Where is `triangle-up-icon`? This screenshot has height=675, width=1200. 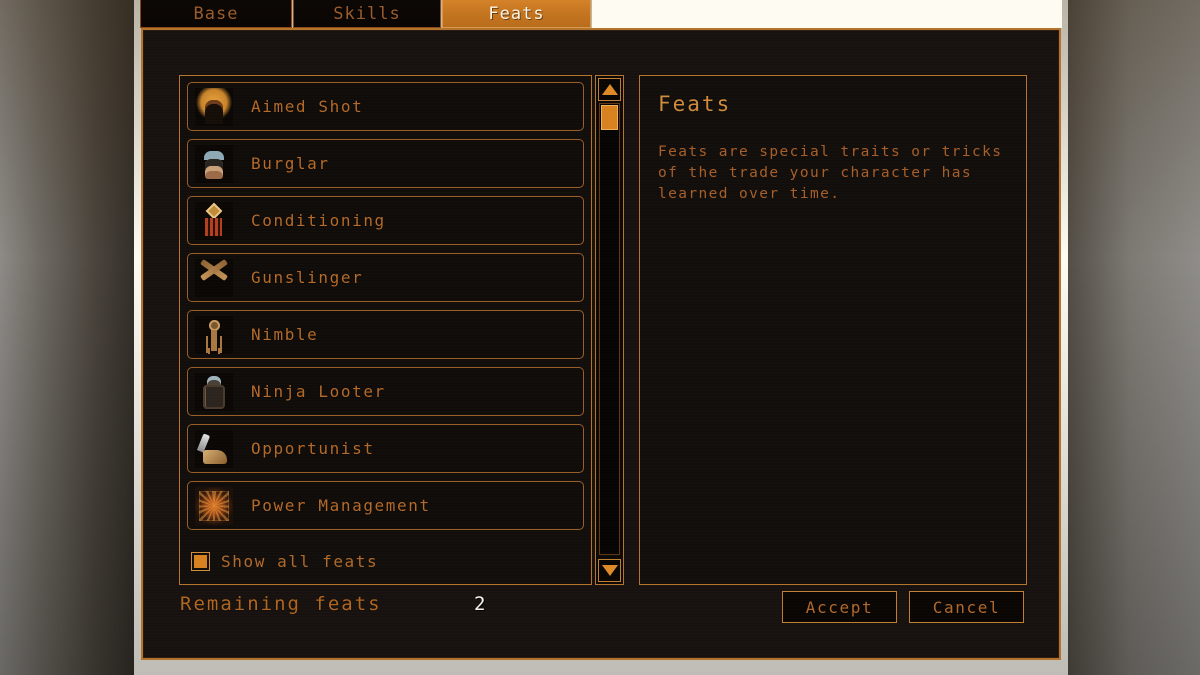
triangle-up-icon is located at coordinates (609, 89).